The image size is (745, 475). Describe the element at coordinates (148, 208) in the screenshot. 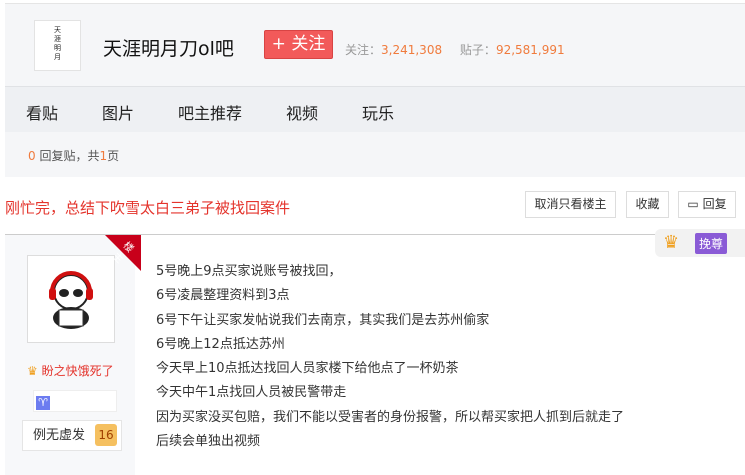

I see `thread-title: 刚忙完，总结下吹雪太白三弟子被找回案件` at that location.